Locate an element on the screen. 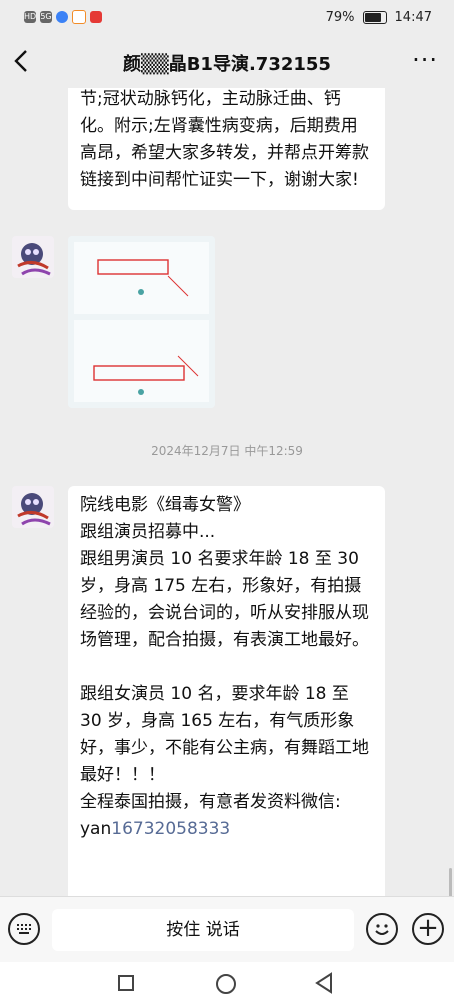 This screenshot has height=1002, width=454. chat-header: 颜▒▒晶B1导演.732155 ··· is located at coordinates (227, 62).